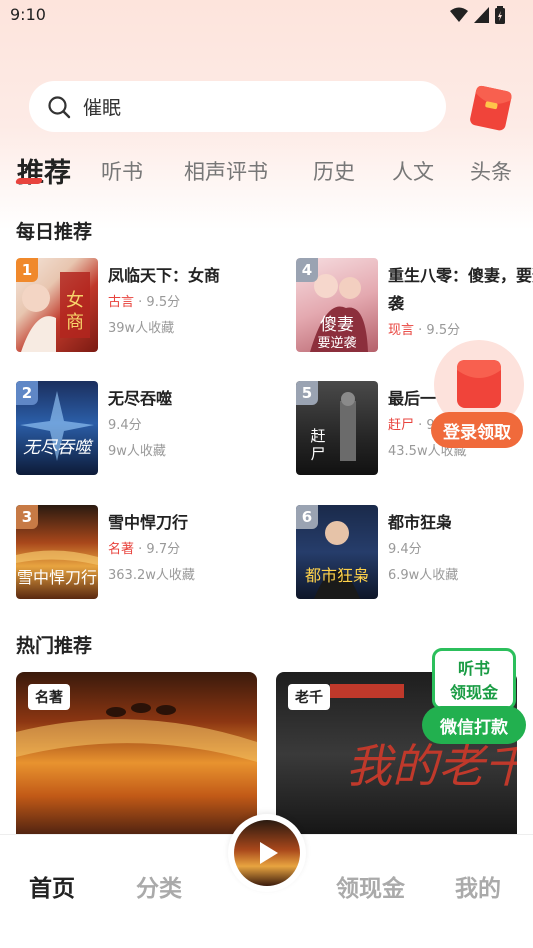  Describe the element at coordinates (122, 171) in the screenshot. I see `tab-audiobook: 听书` at that location.